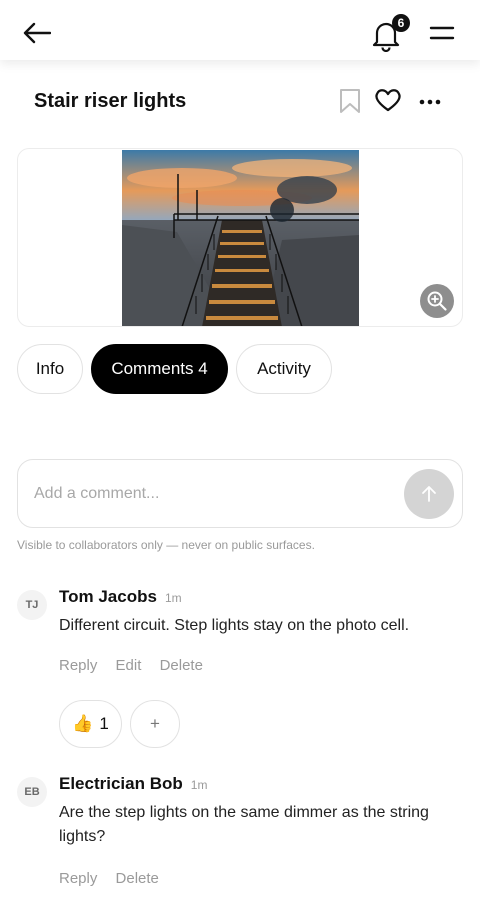 This screenshot has height=898, width=480. Describe the element at coordinates (108, 596) in the screenshot. I see `comment-author-name: Tom Jacobs` at that location.